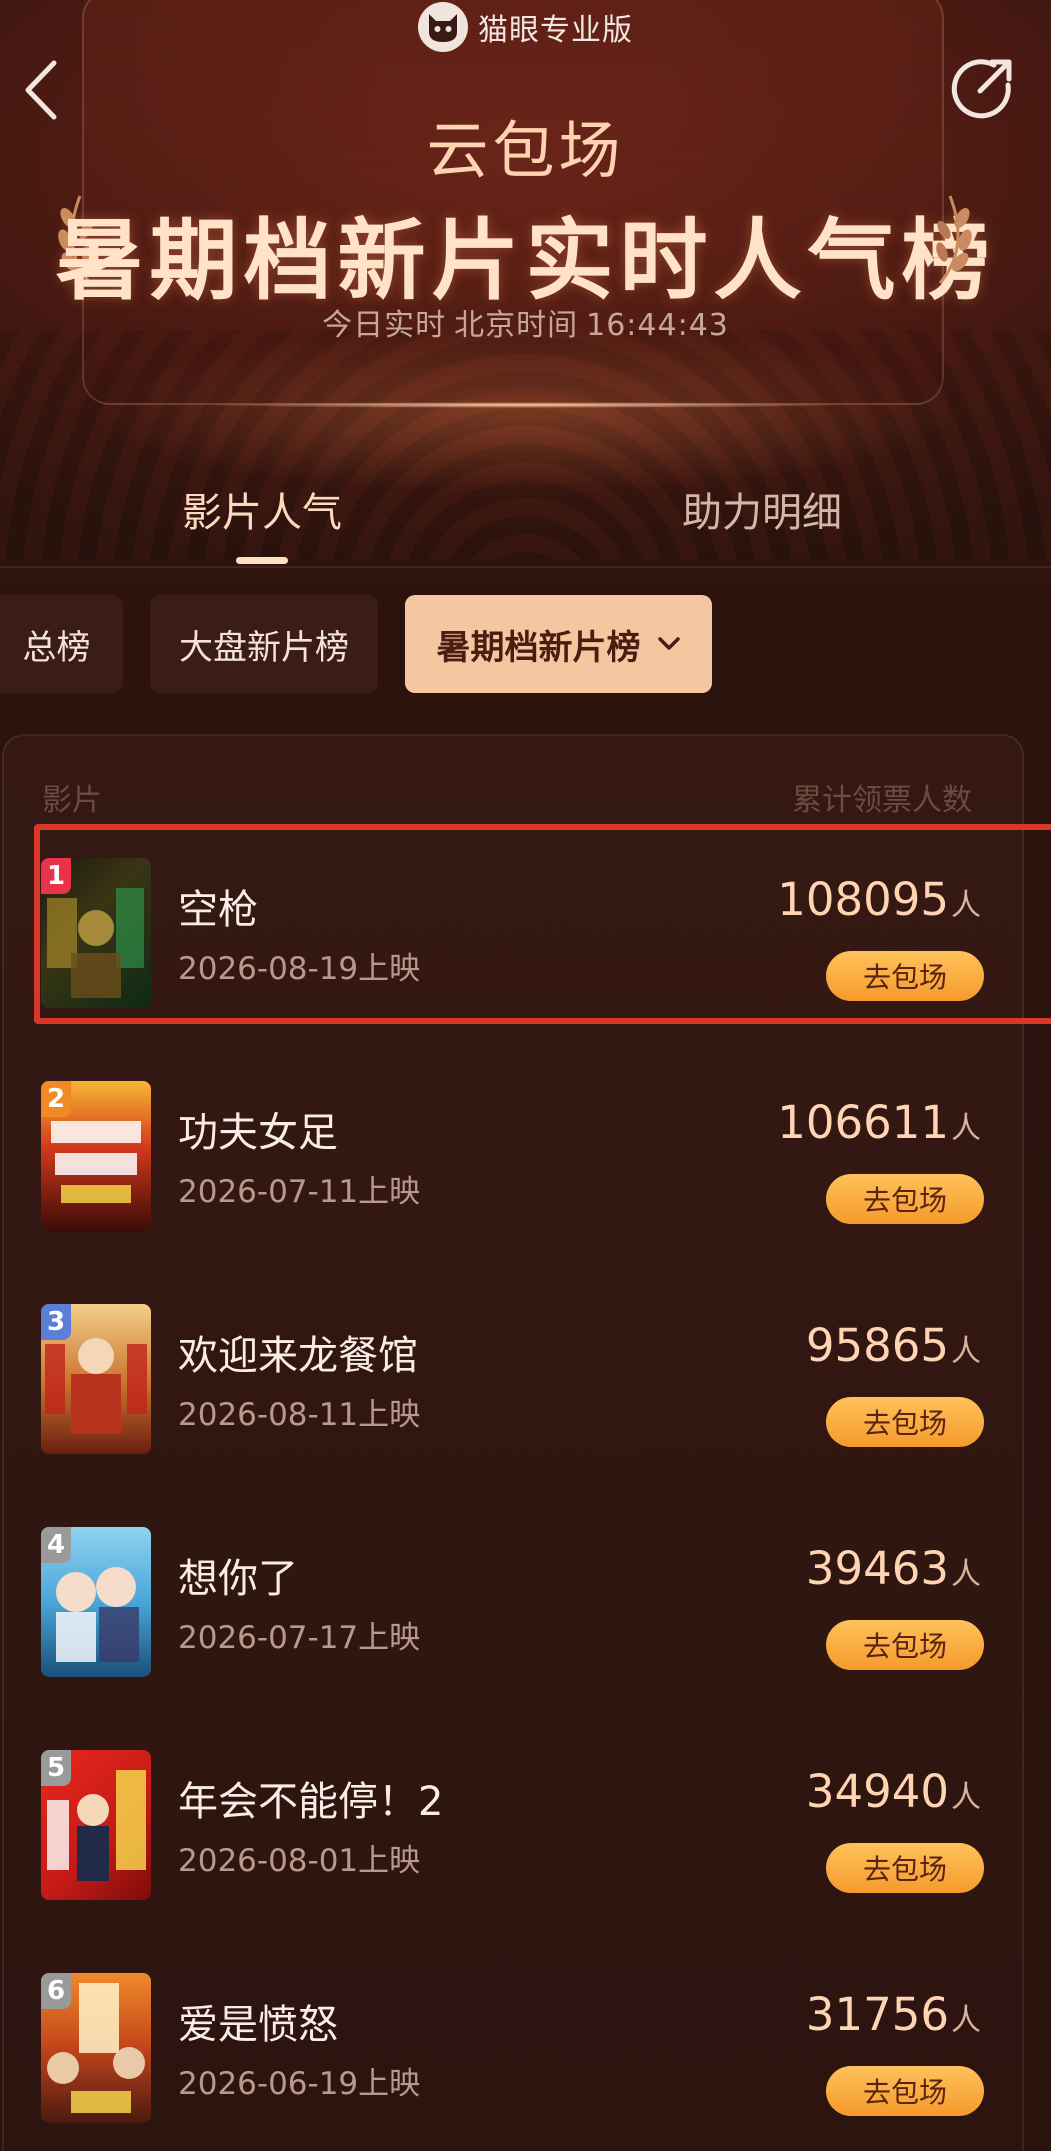  I want to click on movie-poster: 3, so click(96, 1379).